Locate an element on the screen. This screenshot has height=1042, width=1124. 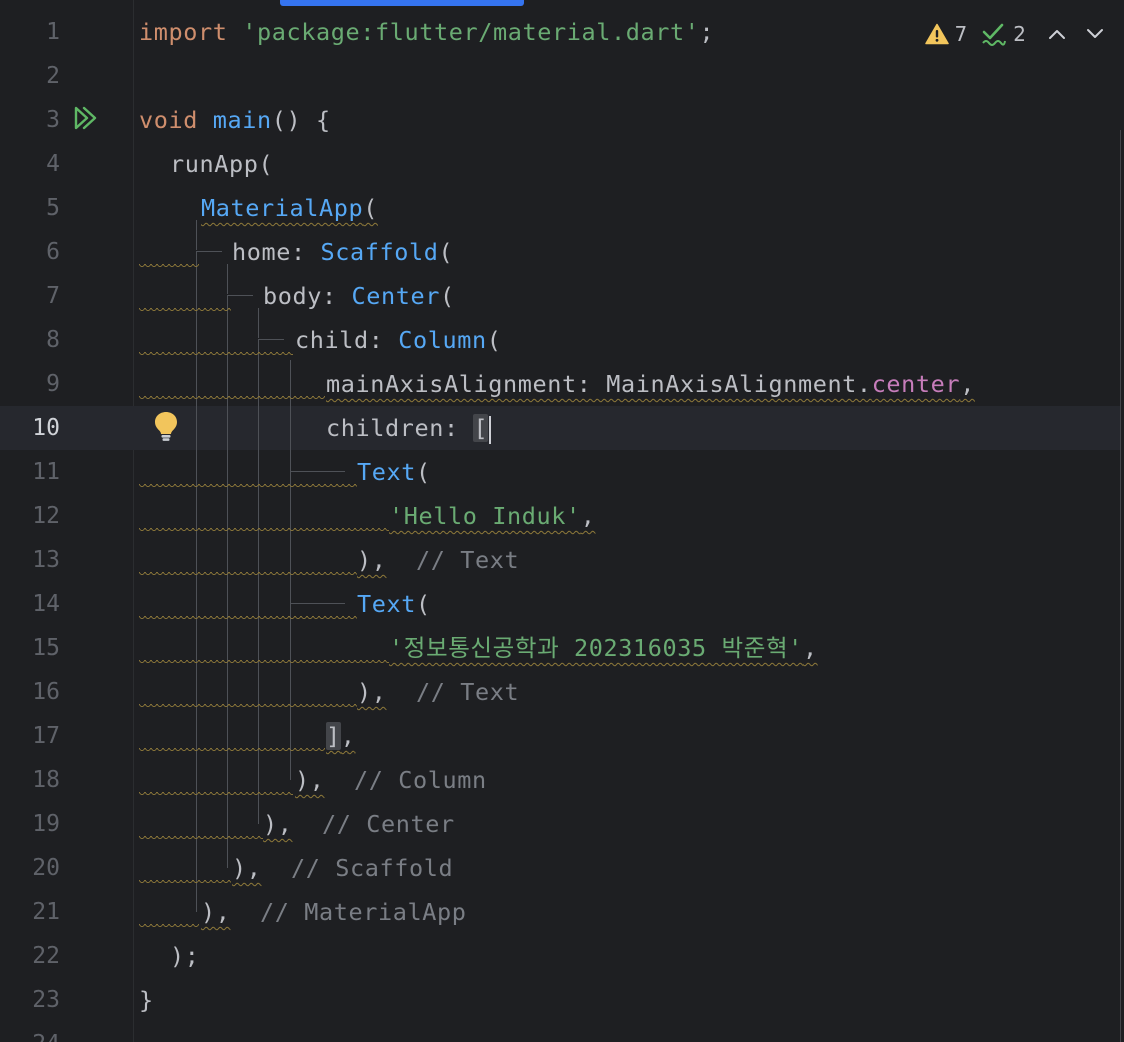
line-number: 6 is located at coordinates (53, 252).